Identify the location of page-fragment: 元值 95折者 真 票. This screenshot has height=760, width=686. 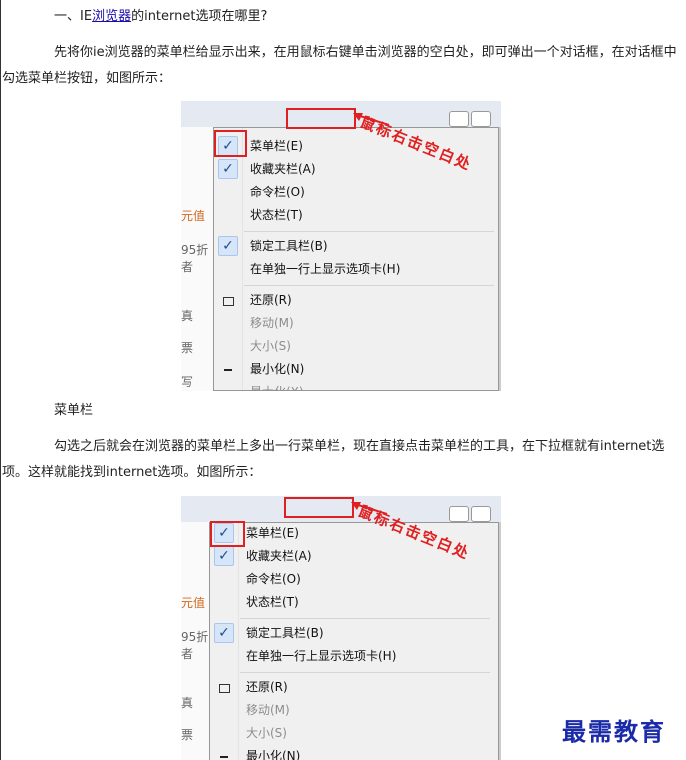
(195, 641).